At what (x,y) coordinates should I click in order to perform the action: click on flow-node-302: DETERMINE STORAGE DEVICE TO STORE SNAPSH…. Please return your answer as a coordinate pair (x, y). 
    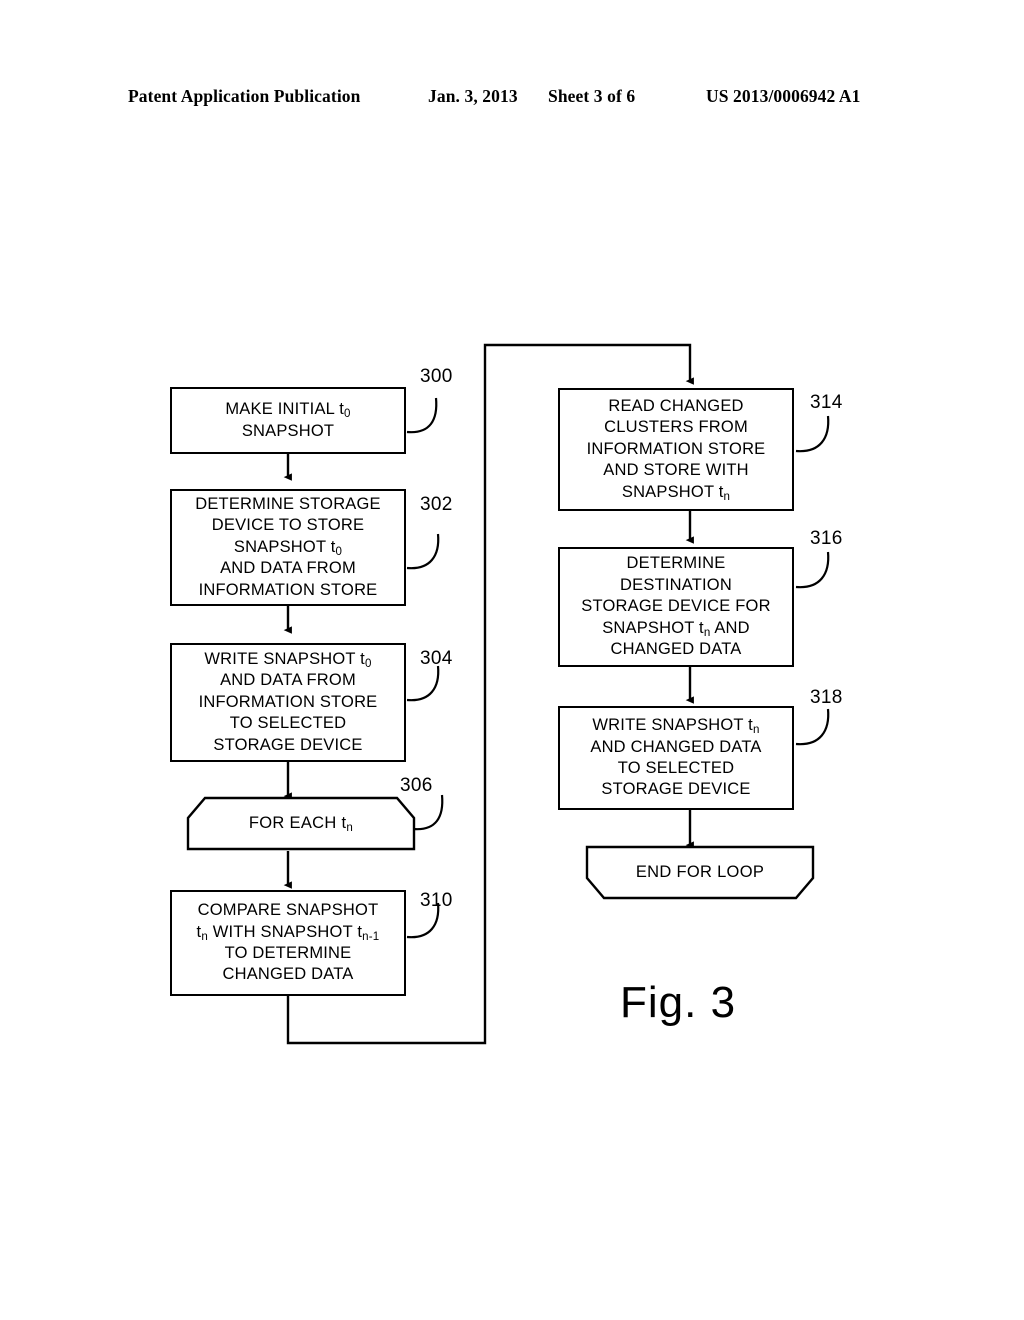
    Looking at the image, I should click on (288, 547).